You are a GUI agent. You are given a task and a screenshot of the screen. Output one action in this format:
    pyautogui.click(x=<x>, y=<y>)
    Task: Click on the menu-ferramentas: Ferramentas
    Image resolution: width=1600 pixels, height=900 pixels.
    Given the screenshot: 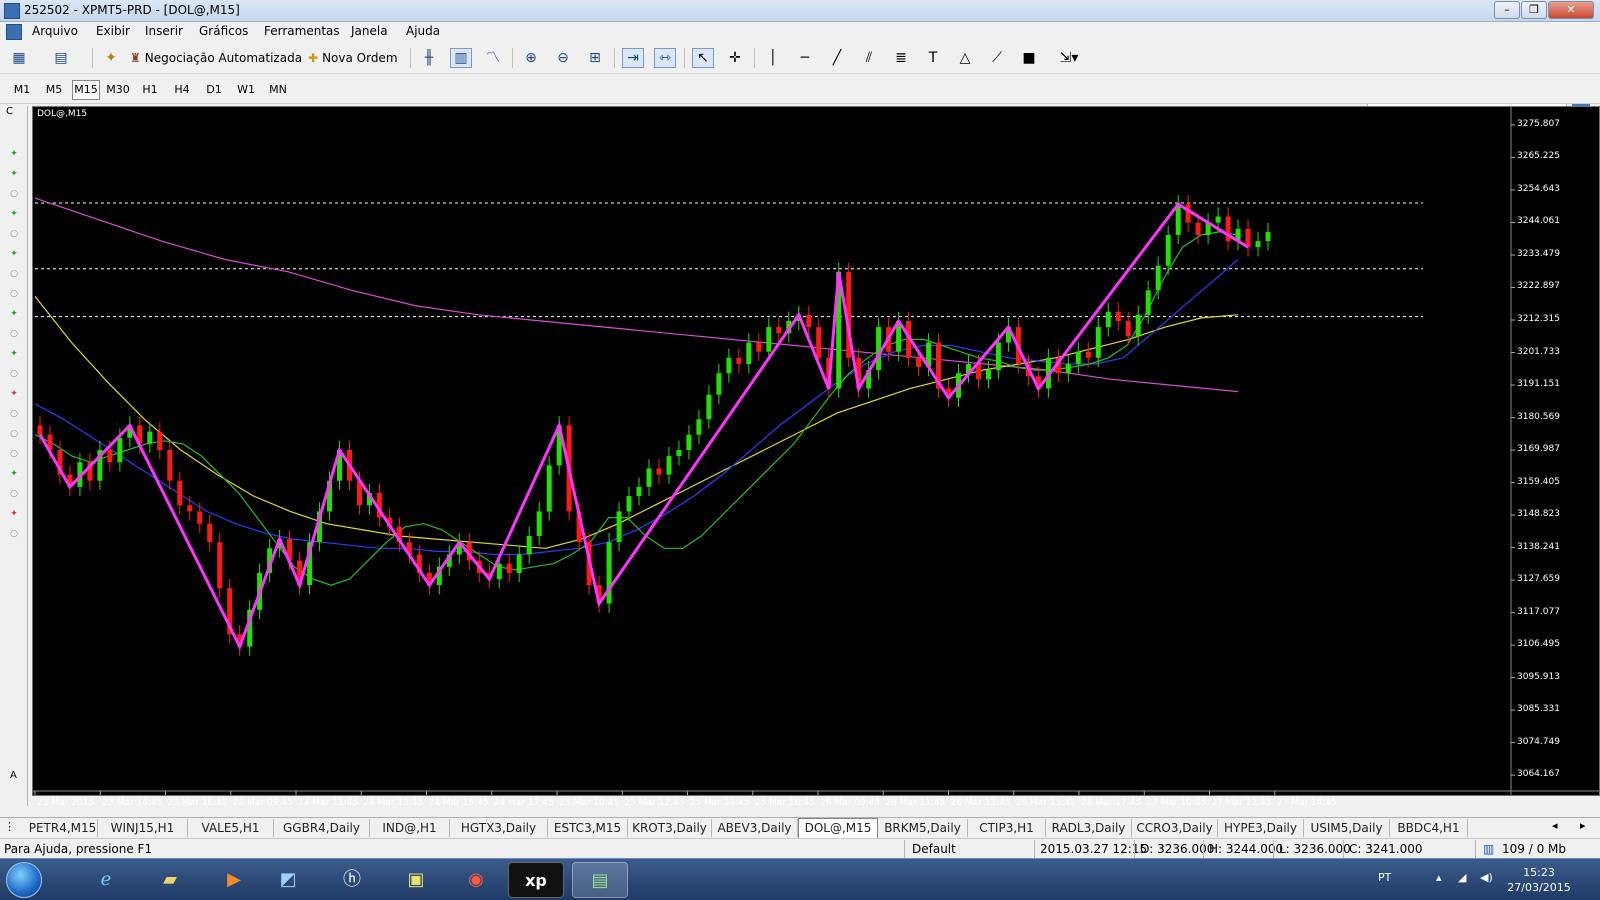 What is the action you would take?
    pyautogui.click(x=302, y=31)
    